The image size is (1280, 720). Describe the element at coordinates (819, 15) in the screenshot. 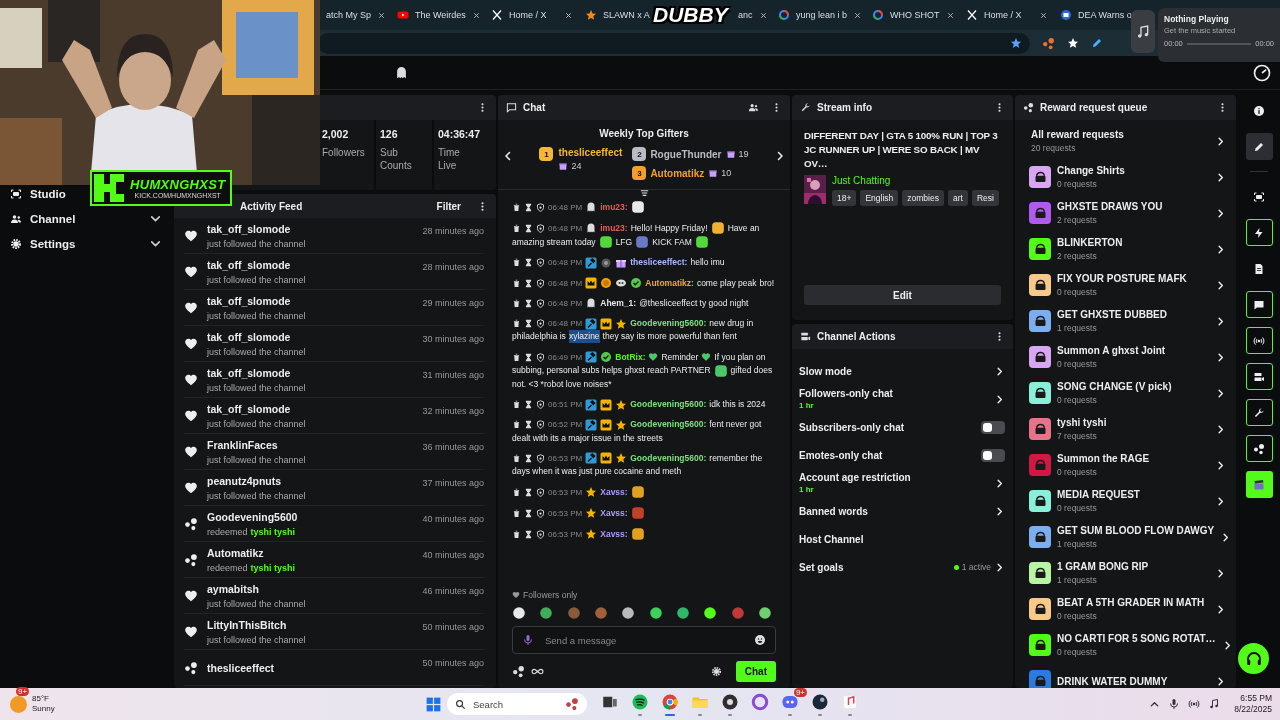

I see `browser-tab: yung lean i b` at that location.